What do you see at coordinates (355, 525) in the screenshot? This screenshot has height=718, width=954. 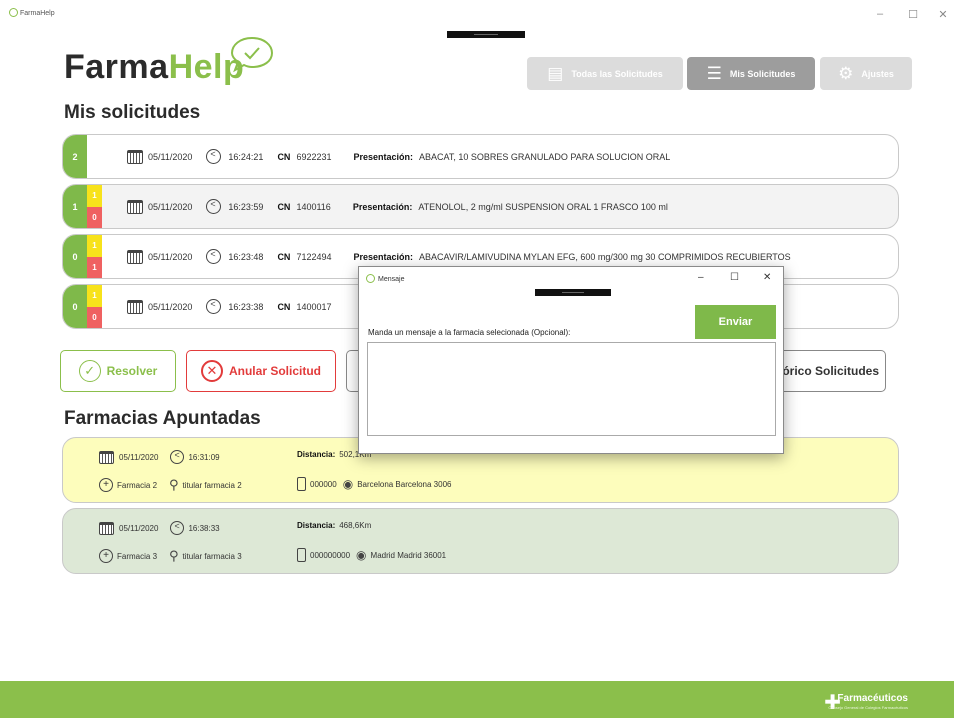 I see `pharmacy-distance: 468,6Km` at bounding box center [355, 525].